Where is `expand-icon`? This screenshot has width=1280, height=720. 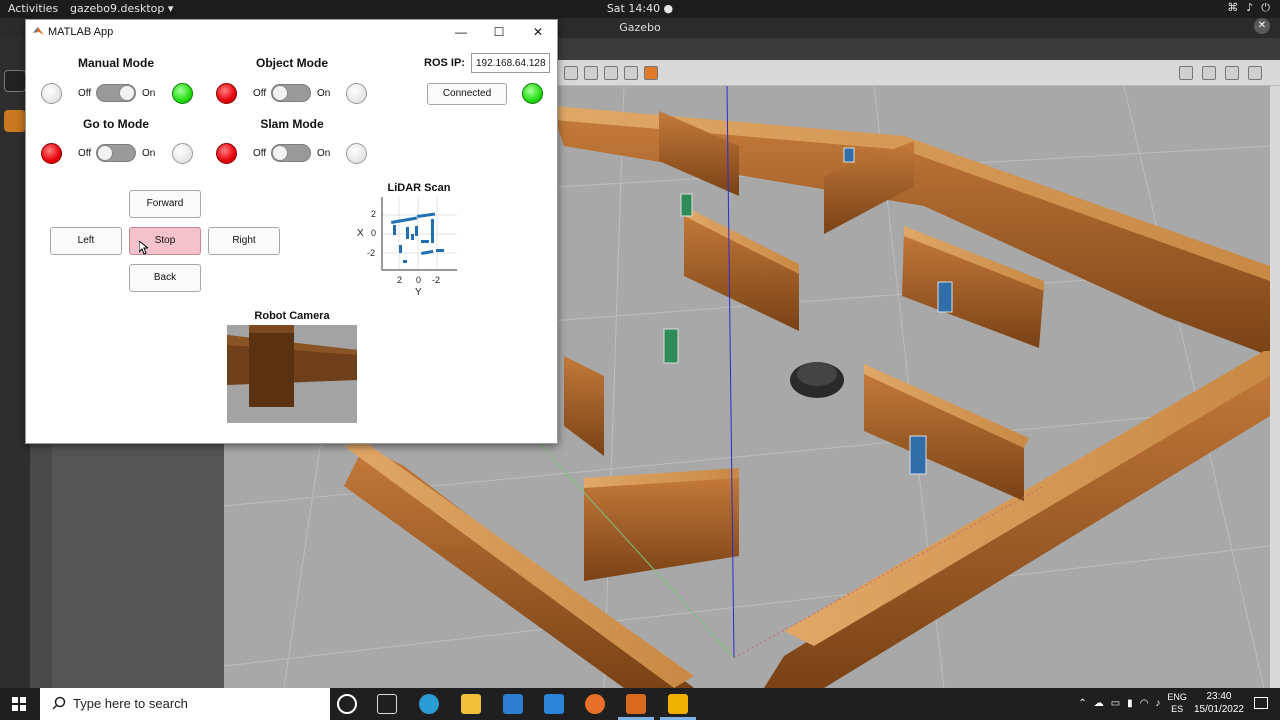
expand-icon is located at coordinates (1209, 73).